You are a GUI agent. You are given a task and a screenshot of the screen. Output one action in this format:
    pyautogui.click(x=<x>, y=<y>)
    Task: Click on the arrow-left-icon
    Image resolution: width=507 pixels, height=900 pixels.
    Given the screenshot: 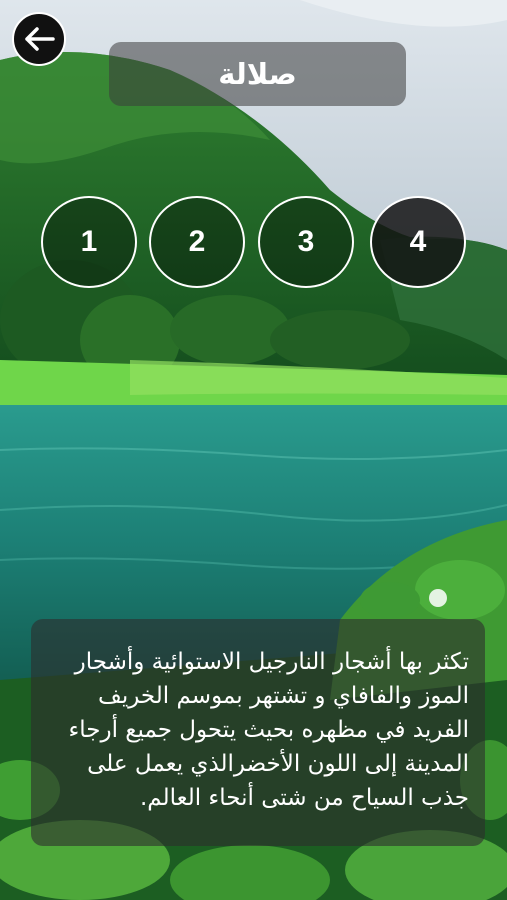 What is the action you would take?
    pyautogui.click(x=40, y=39)
    